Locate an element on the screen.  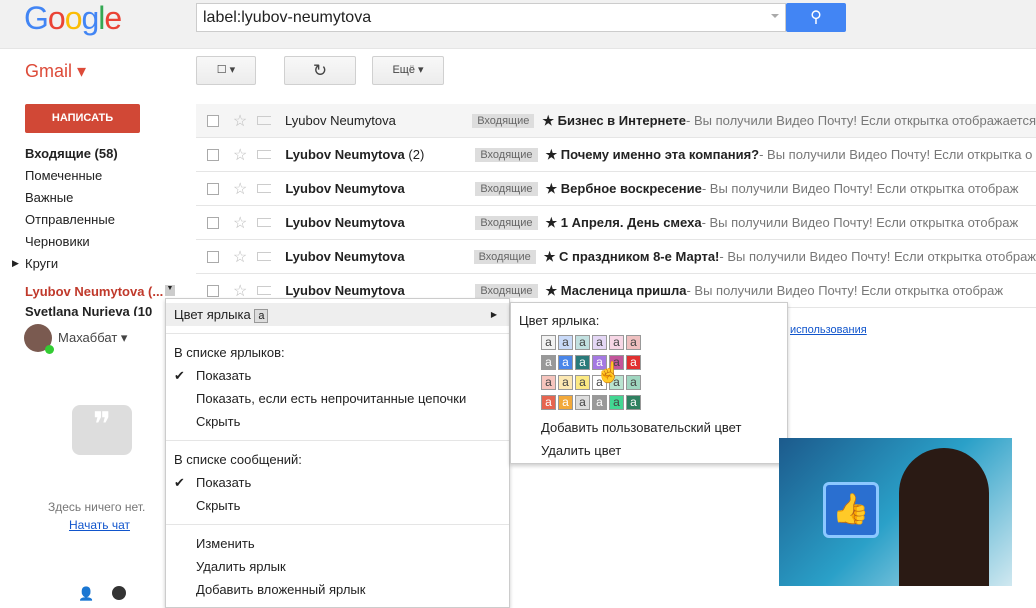
more-button: Ещё ▾ is located at coordinates (408, 70).